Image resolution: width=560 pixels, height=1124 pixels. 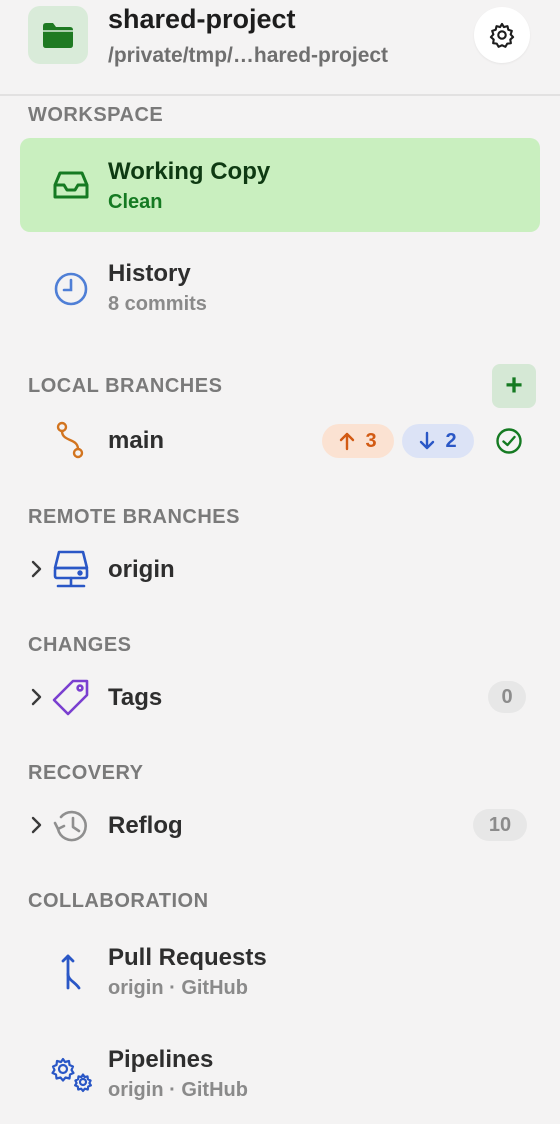 What do you see at coordinates (371, 440) in the screenshot?
I see `ahead-count: 3` at bounding box center [371, 440].